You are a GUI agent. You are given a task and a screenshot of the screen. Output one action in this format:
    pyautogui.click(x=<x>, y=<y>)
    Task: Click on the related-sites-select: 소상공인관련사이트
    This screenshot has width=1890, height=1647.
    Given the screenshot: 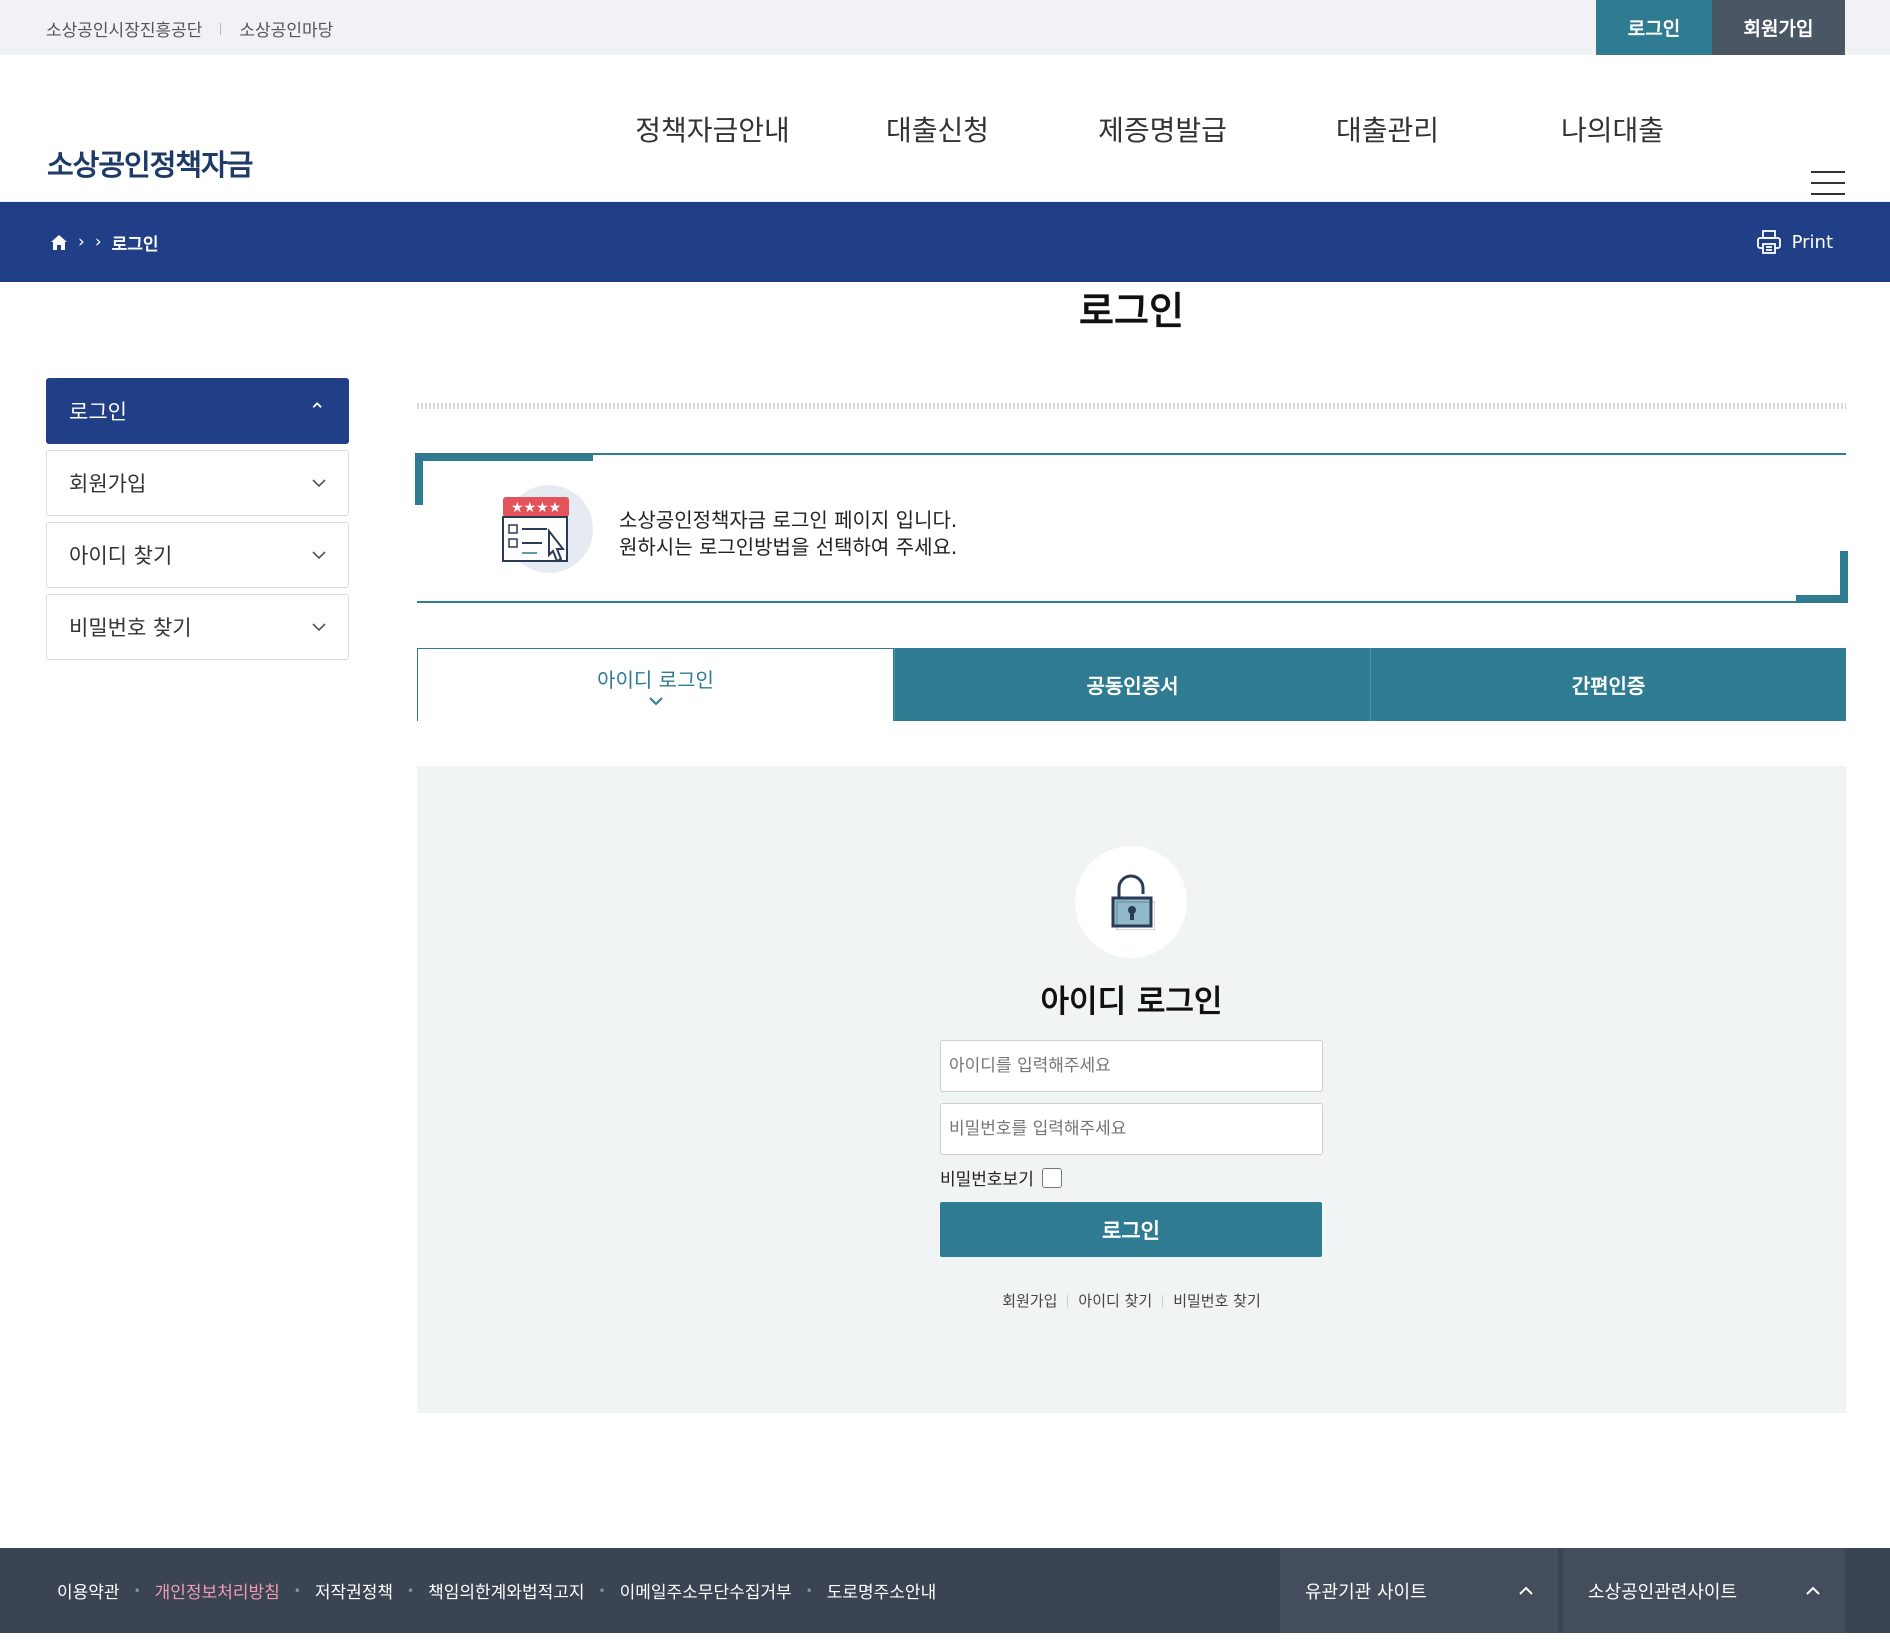 What is the action you would take?
    pyautogui.click(x=1704, y=1590)
    